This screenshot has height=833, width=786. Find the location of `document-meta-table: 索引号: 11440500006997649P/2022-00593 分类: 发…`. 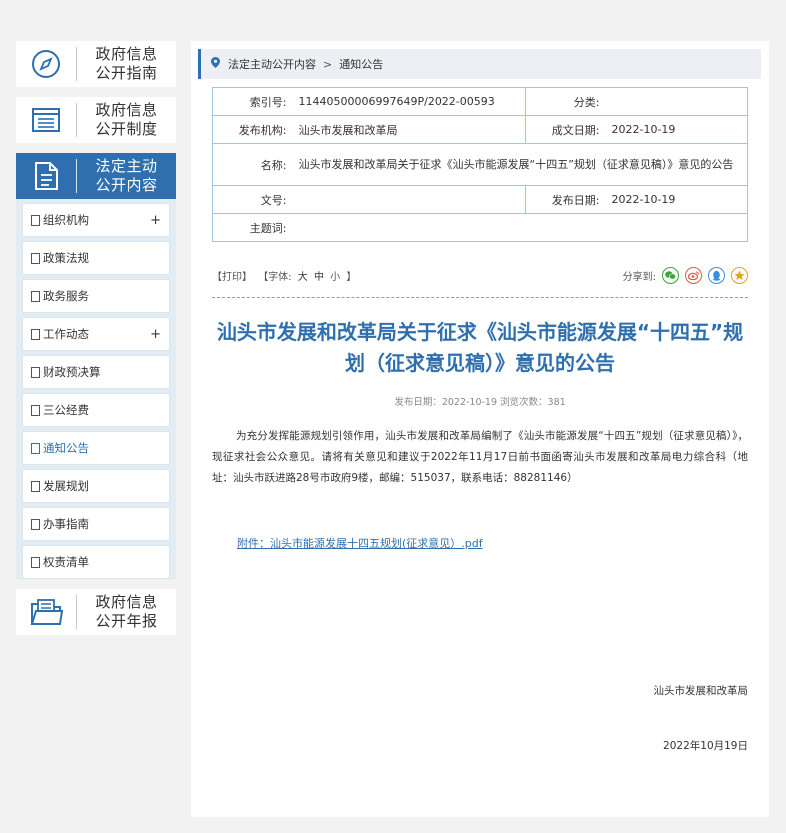

document-meta-table: 索引号: 11440500006997649P/2022-00593 分类: 发… is located at coordinates (480, 164).